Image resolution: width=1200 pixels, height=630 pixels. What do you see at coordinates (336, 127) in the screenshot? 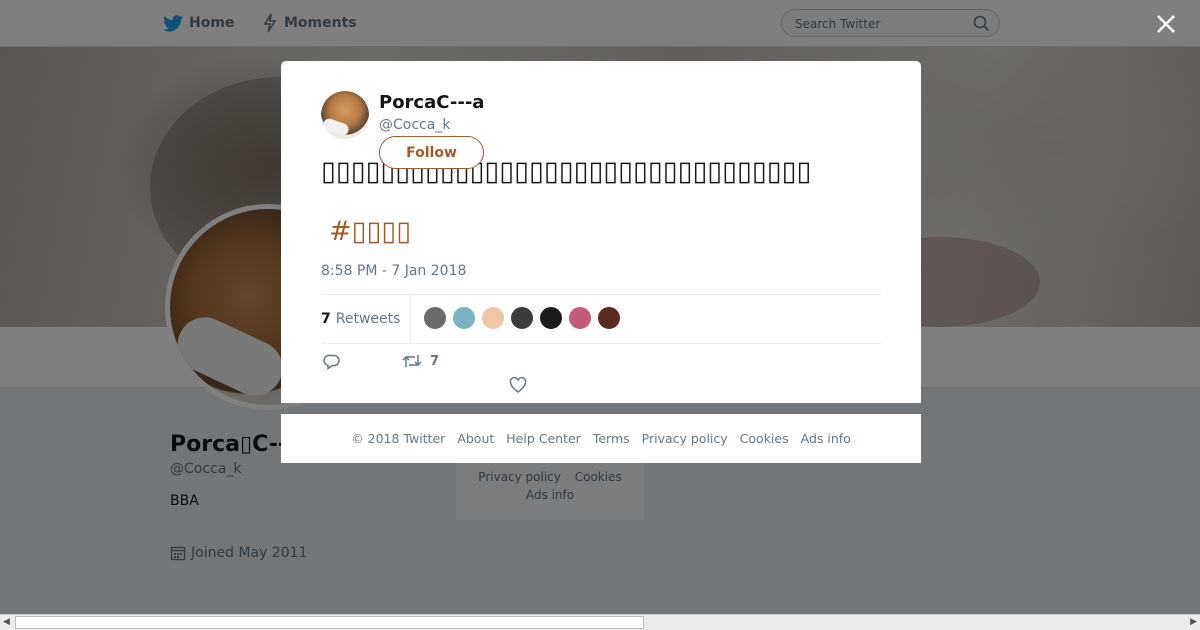
I see `author-avatar-toy` at bounding box center [336, 127].